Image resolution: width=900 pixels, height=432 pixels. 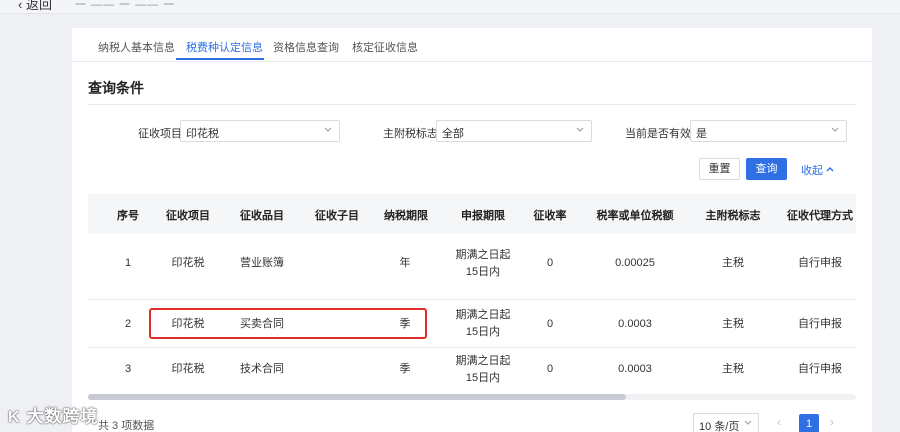 I want to click on col-header-filing-deadline: 申报期限, so click(x=483, y=216).